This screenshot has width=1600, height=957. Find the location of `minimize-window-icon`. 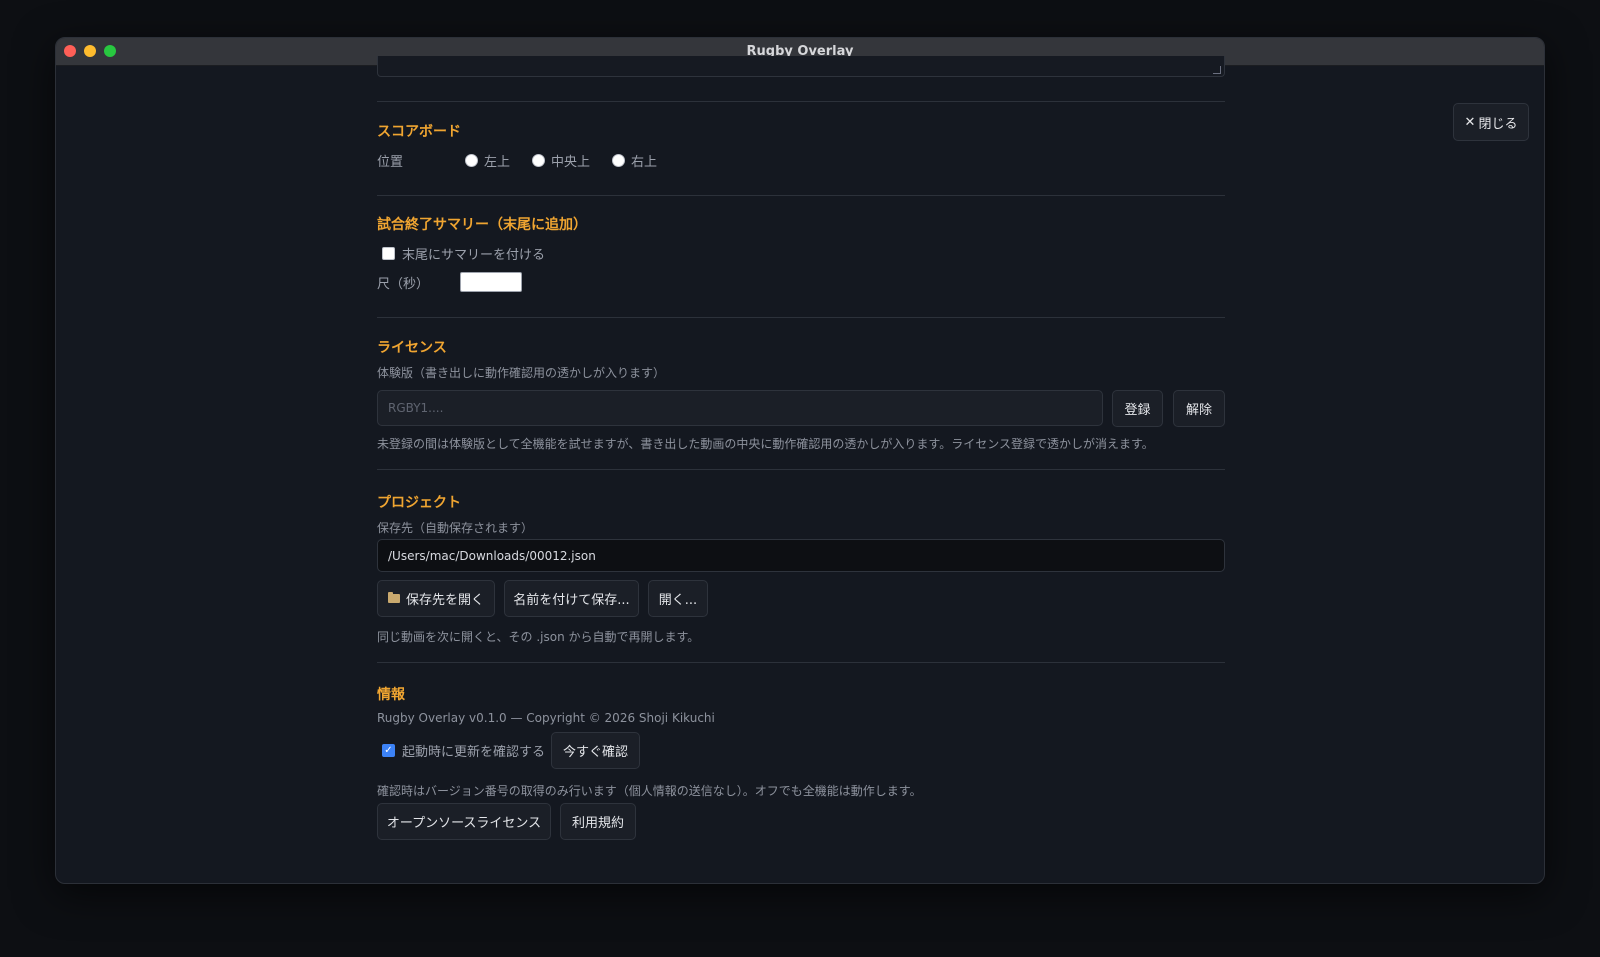

minimize-window-icon is located at coordinates (90, 51).